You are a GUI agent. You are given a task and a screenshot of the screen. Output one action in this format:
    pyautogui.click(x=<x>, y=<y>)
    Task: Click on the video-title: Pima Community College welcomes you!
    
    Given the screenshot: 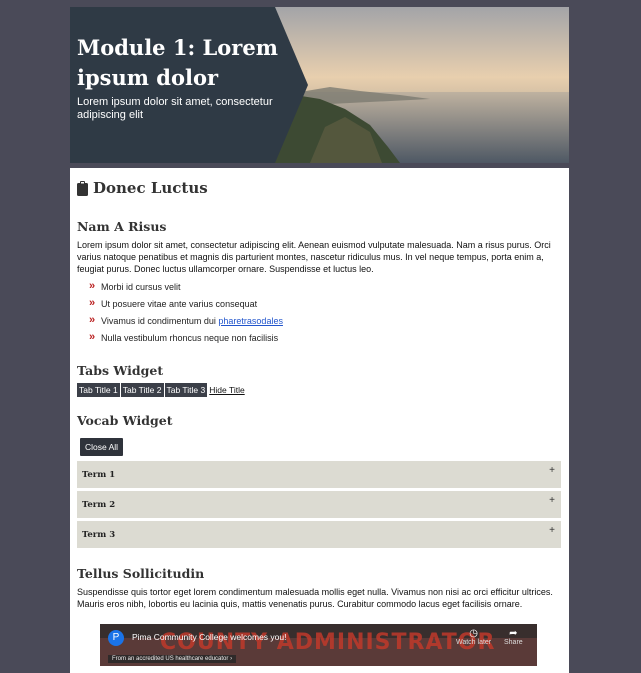 What is the action you would take?
    pyautogui.click(x=209, y=637)
    